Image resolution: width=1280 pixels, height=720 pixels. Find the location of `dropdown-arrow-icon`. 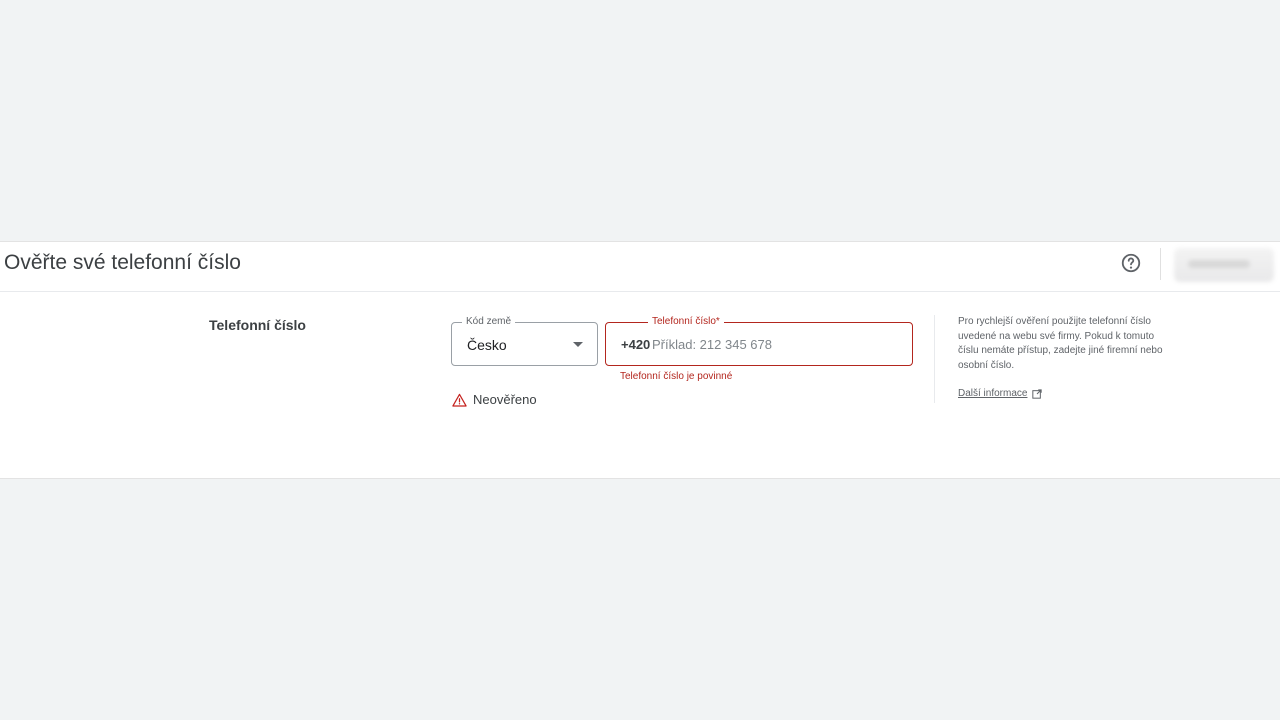

dropdown-arrow-icon is located at coordinates (578, 344).